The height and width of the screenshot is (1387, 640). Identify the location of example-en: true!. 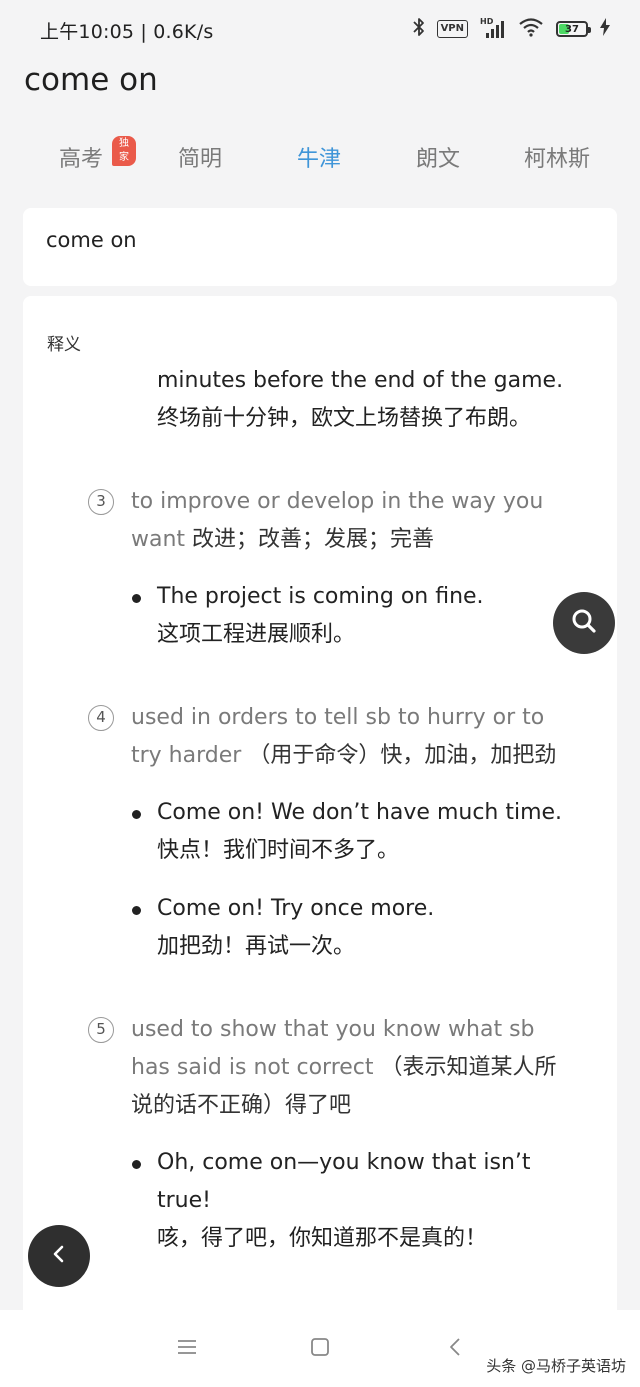
(184, 1200).